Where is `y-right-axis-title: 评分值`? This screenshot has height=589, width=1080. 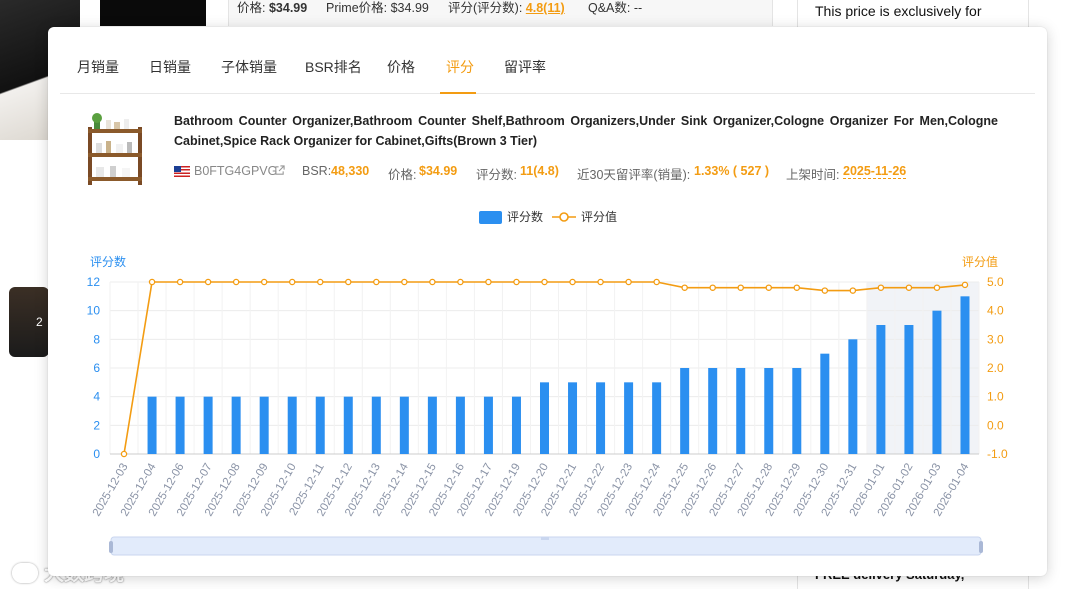
y-right-axis-title: 评分值 is located at coordinates (980, 261).